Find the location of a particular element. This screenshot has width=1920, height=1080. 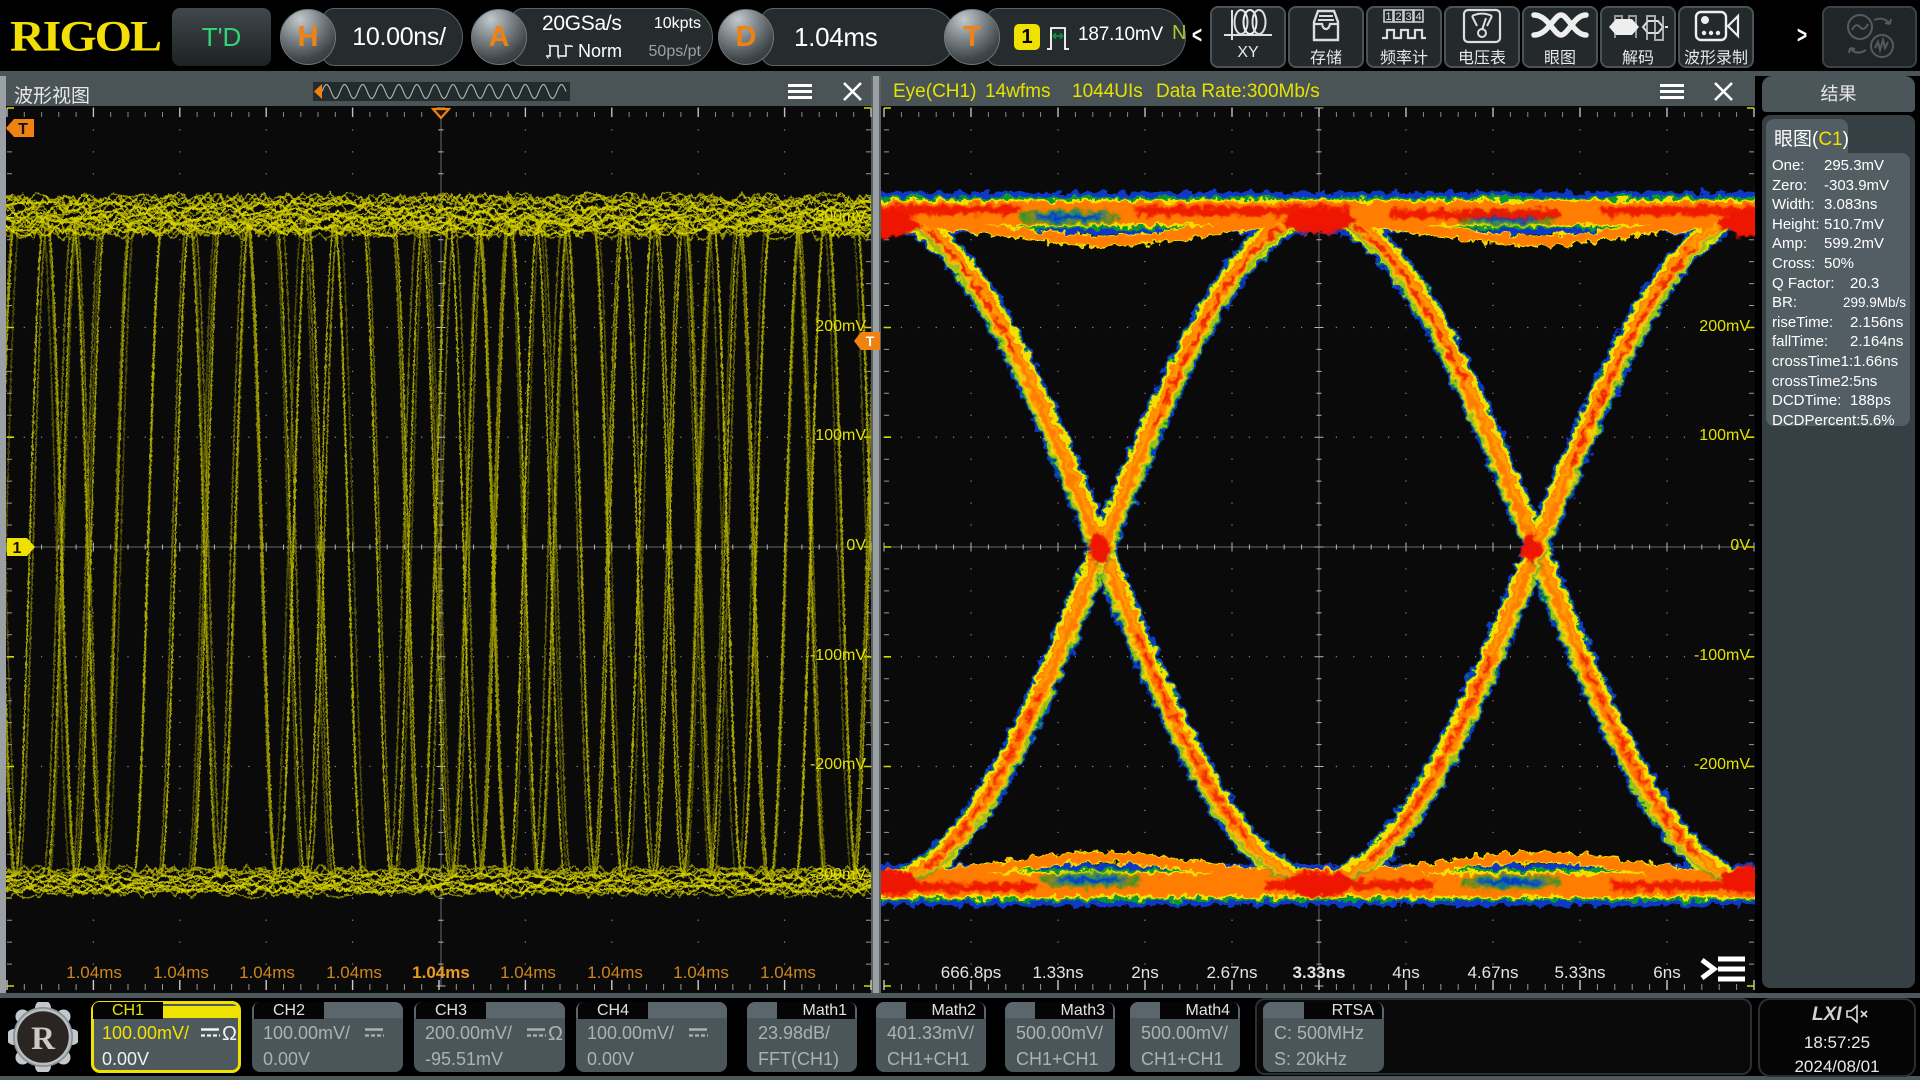

svg-text: R is located at coordinates (43, 1039).